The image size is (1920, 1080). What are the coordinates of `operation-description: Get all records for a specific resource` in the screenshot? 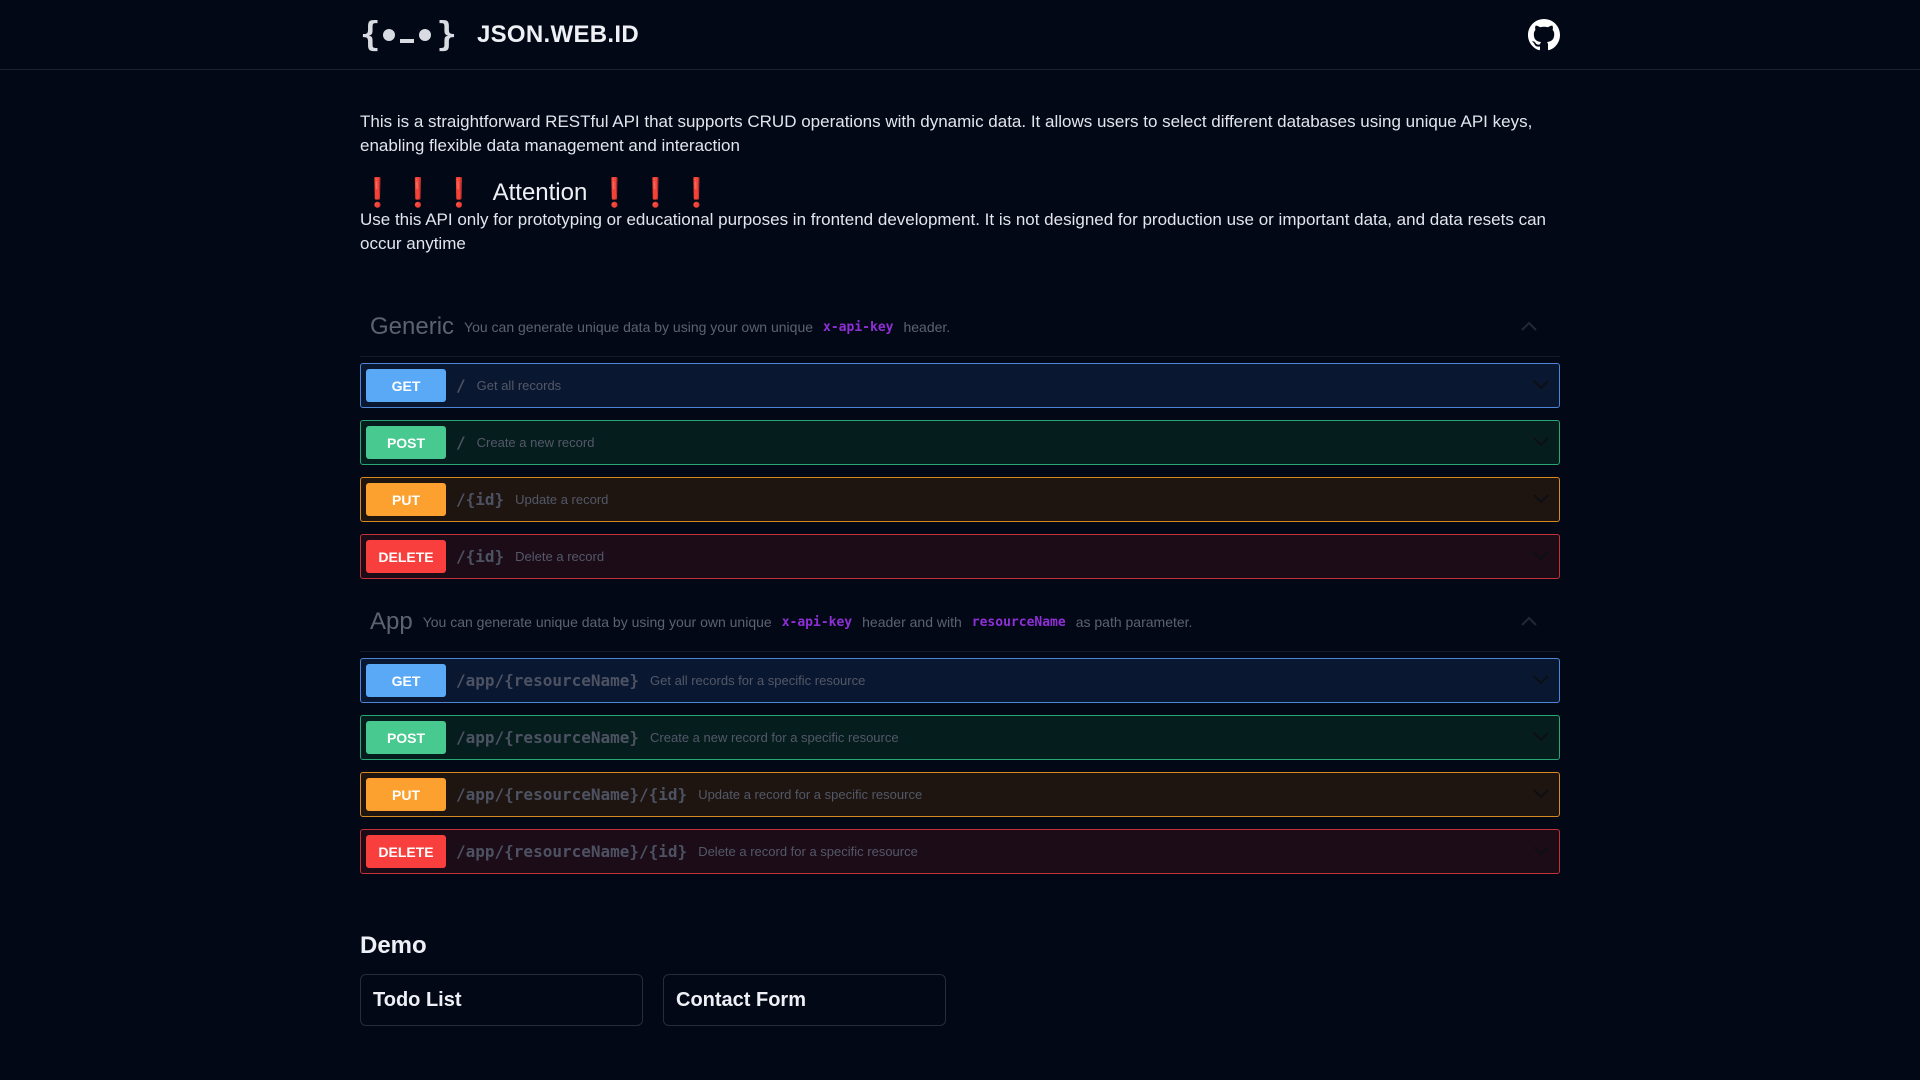 It's located at (758, 680).